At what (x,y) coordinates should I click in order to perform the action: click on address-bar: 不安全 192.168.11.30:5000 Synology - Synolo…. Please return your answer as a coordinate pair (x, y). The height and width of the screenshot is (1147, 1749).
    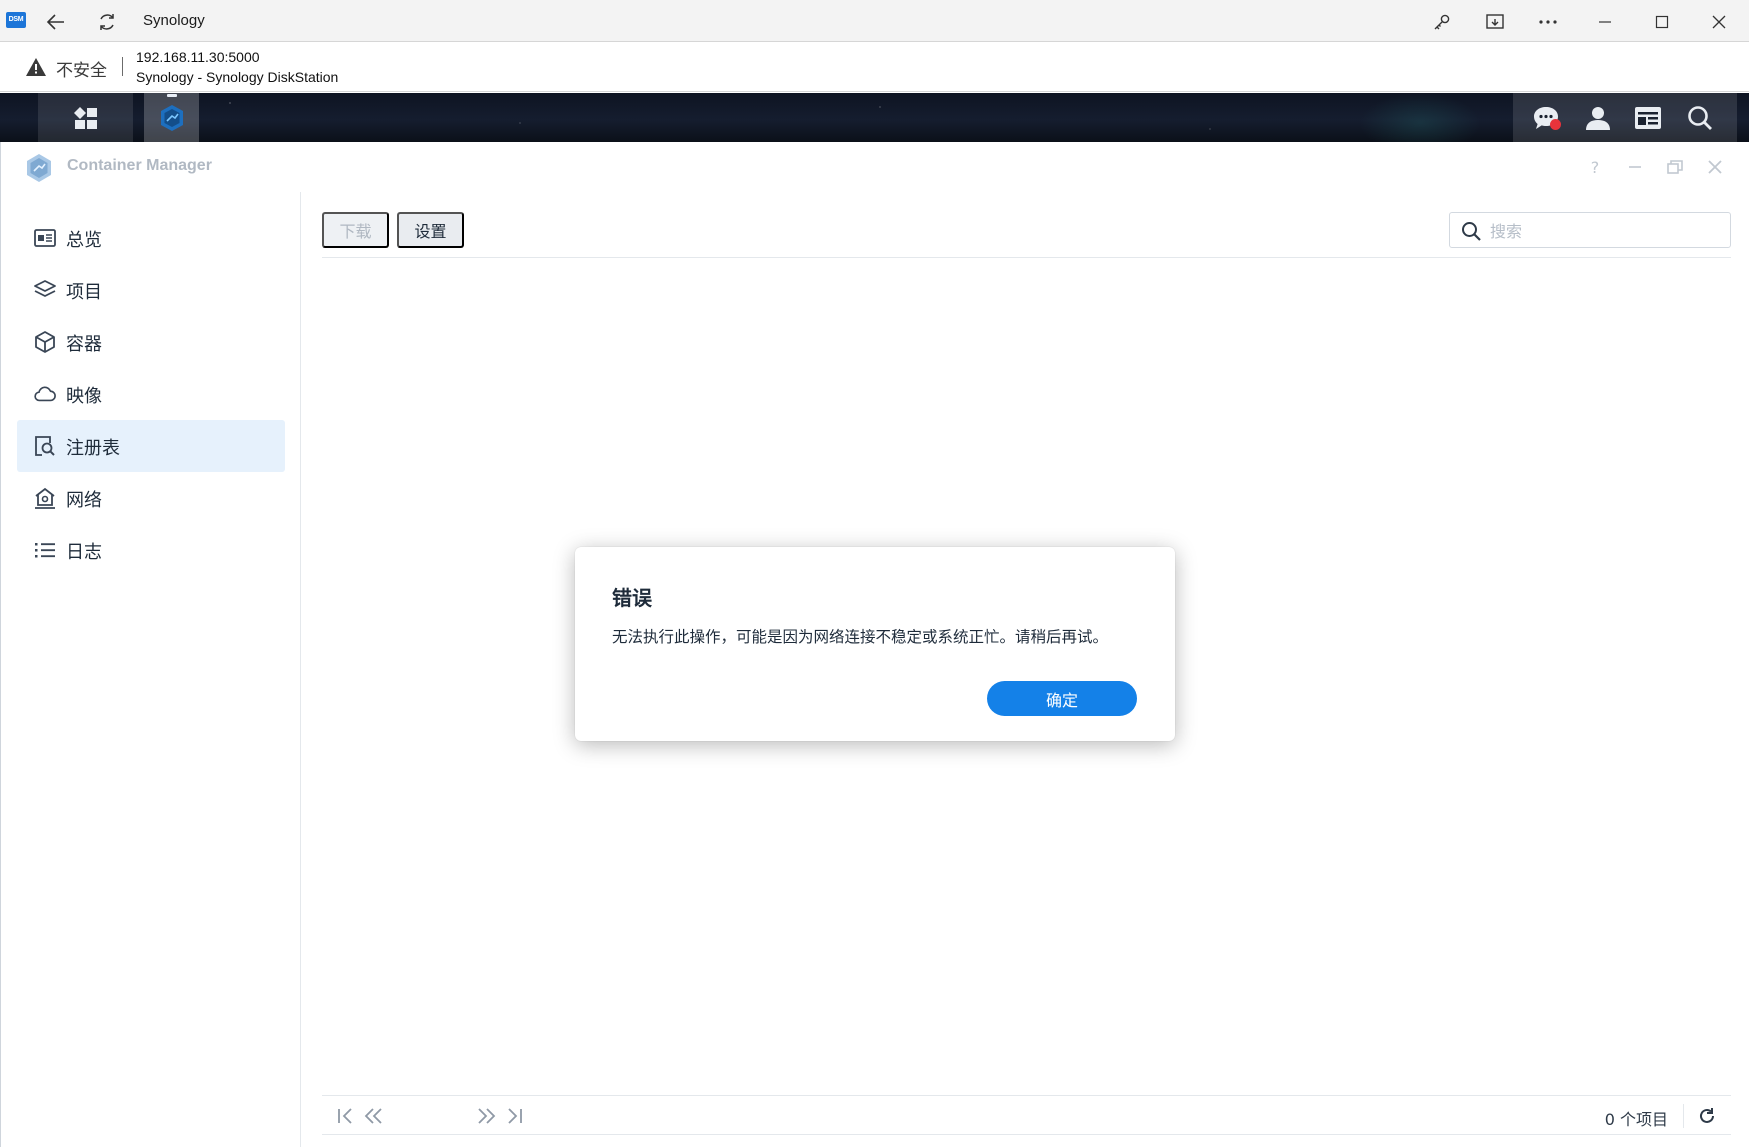
    Looking at the image, I should click on (874, 67).